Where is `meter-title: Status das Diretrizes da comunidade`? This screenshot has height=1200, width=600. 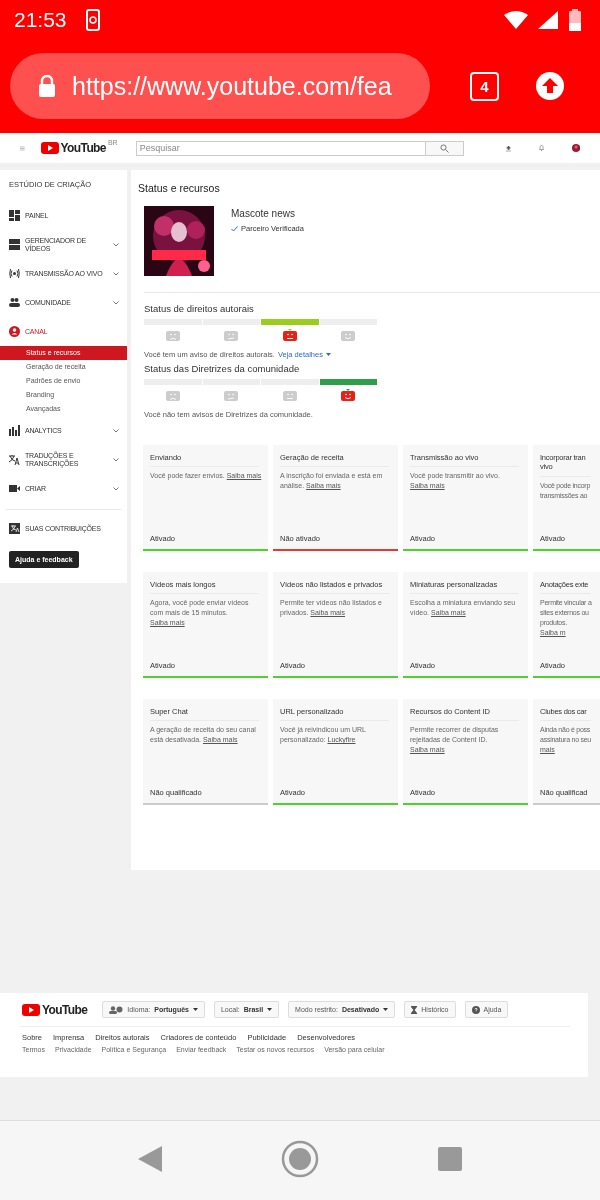 meter-title: Status das Diretrizes da comunidade is located at coordinates (222, 368).